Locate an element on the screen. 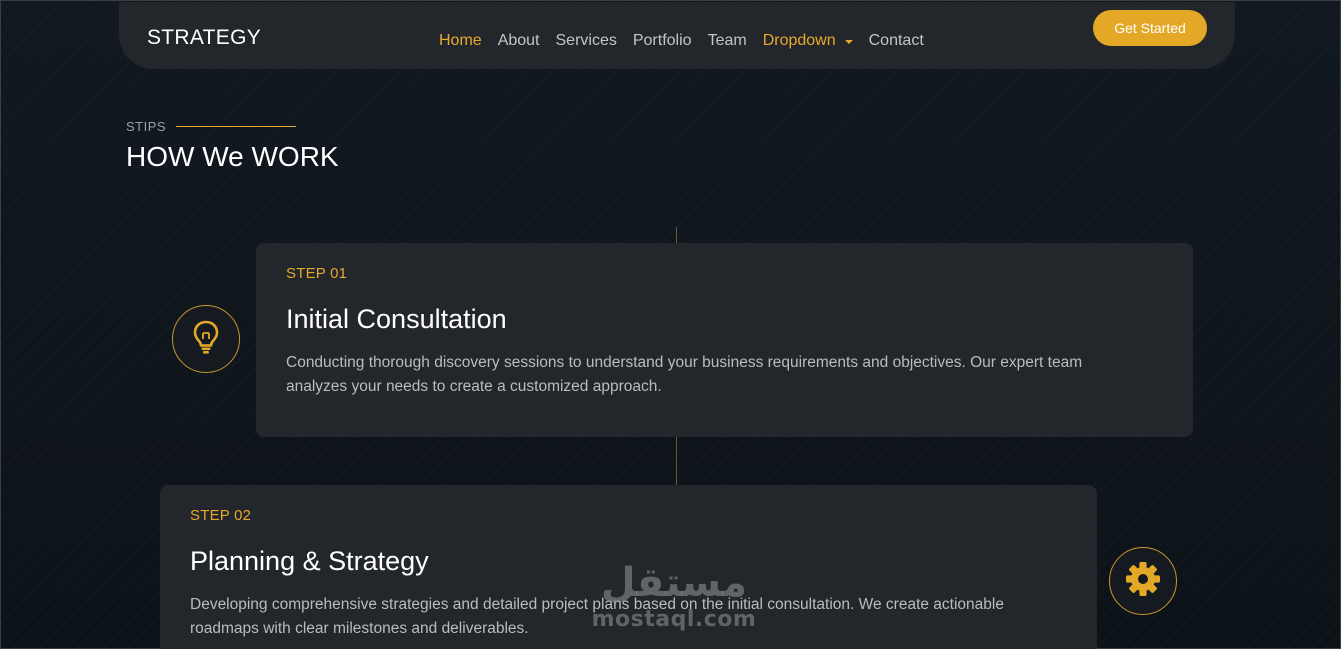  nav-link-home: Home is located at coordinates (460, 41).